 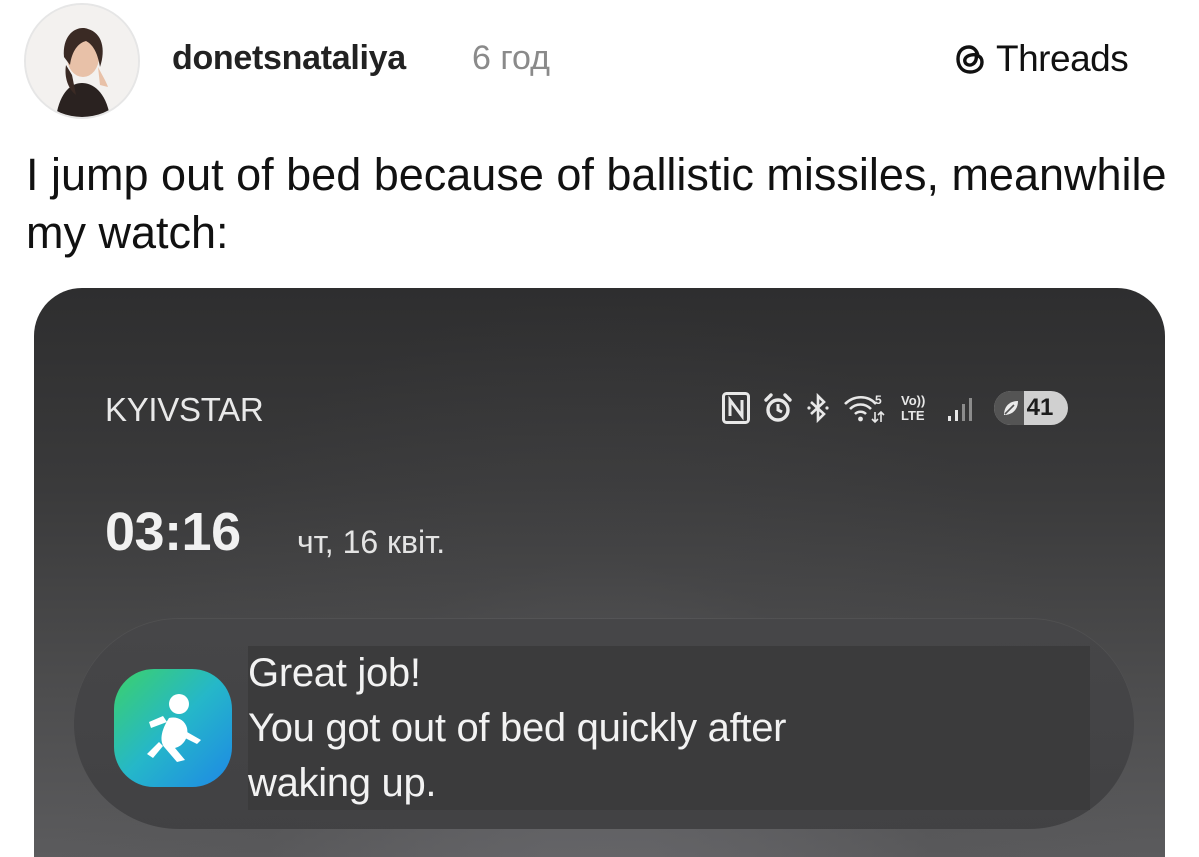 I want to click on bluetooth-icon, so click(x=818, y=408).